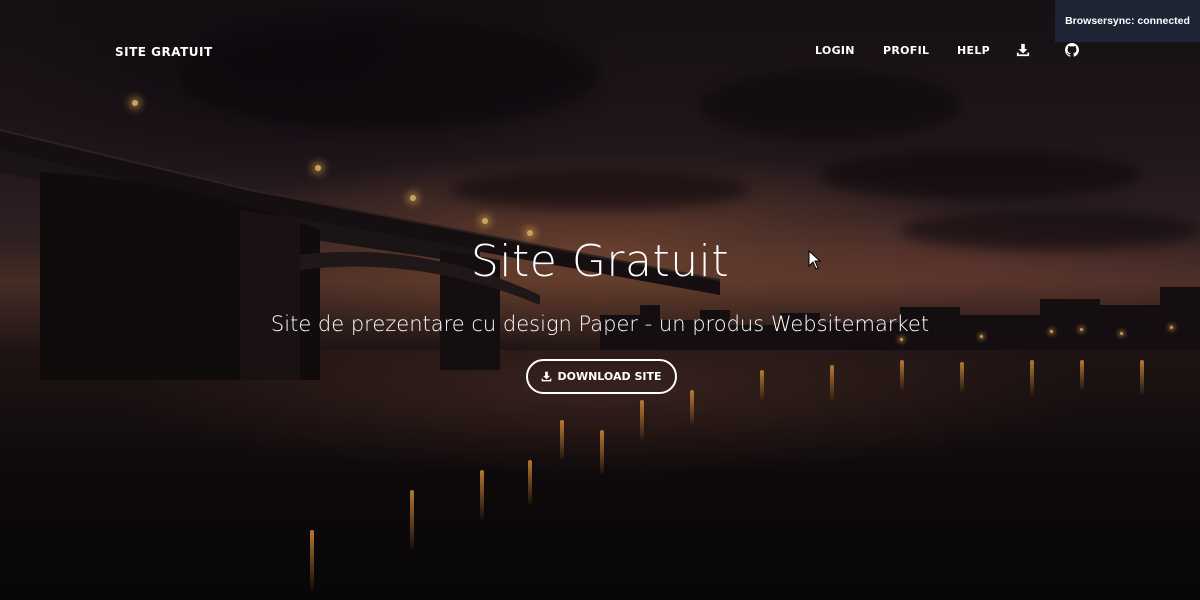 The width and height of the screenshot is (1200, 600). I want to click on download-site-label: DOWNLOAD SITE, so click(609, 376).